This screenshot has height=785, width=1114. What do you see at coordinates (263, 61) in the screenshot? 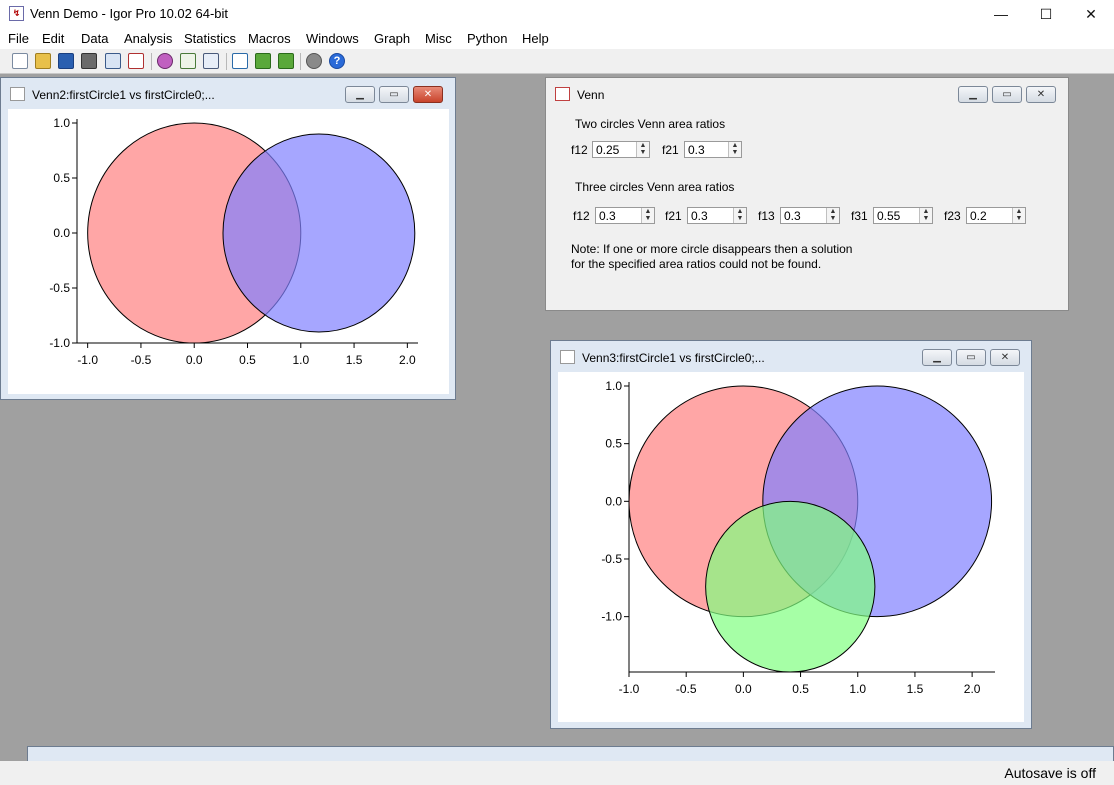
I see `arrow-left-icon` at bounding box center [263, 61].